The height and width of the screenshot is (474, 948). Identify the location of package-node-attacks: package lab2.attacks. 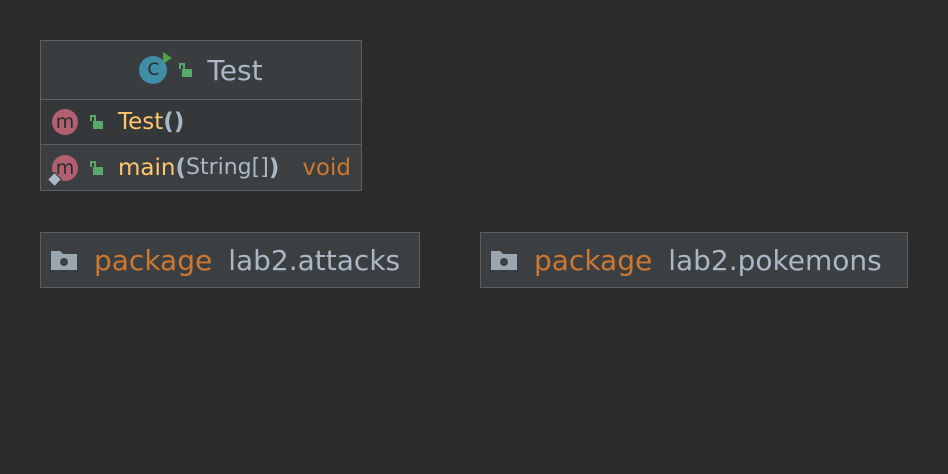
(230, 260).